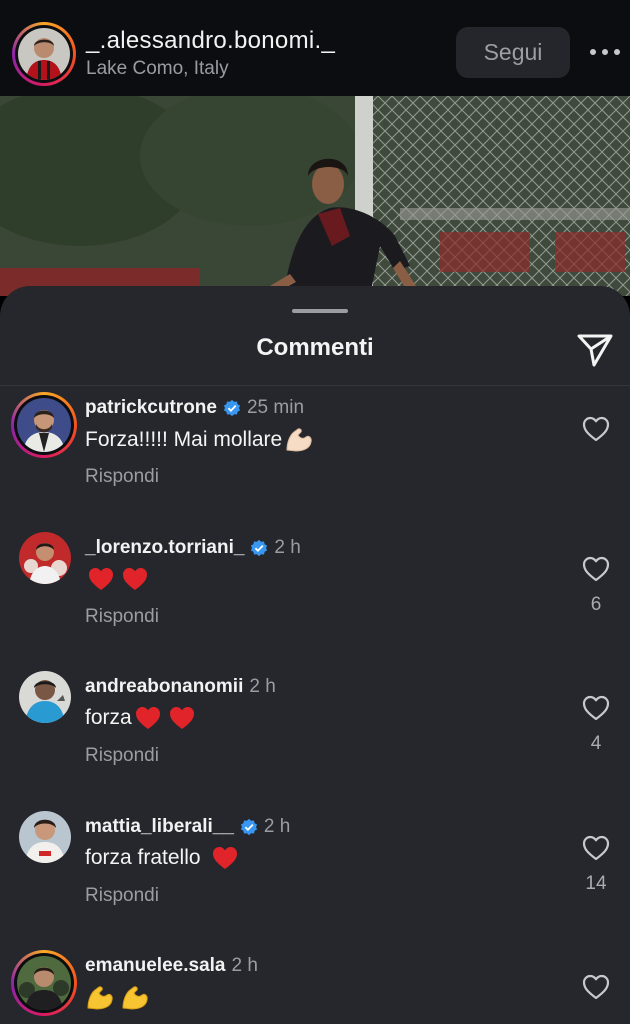 The height and width of the screenshot is (1024, 630). I want to click on like-count: 4, so click(596, 743).